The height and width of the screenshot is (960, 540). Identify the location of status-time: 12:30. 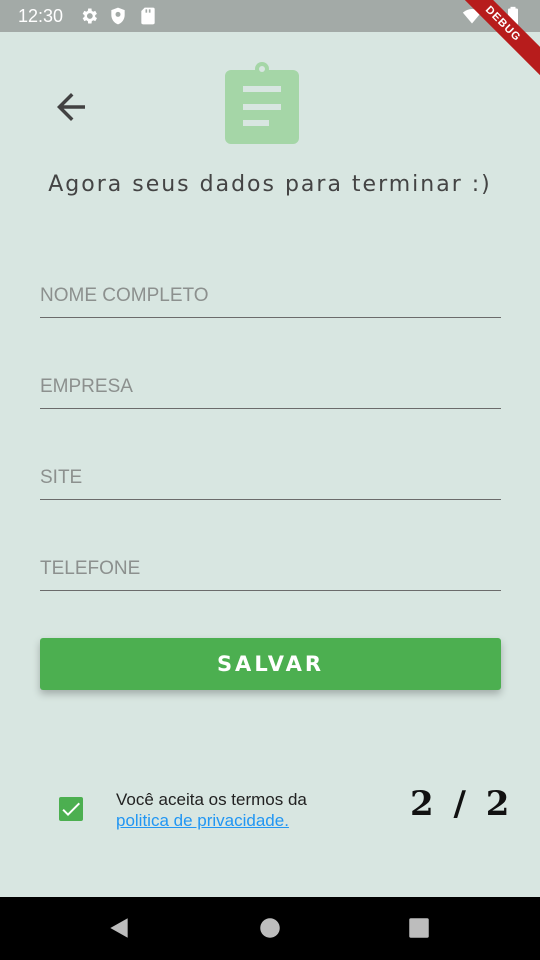
(41, 16).